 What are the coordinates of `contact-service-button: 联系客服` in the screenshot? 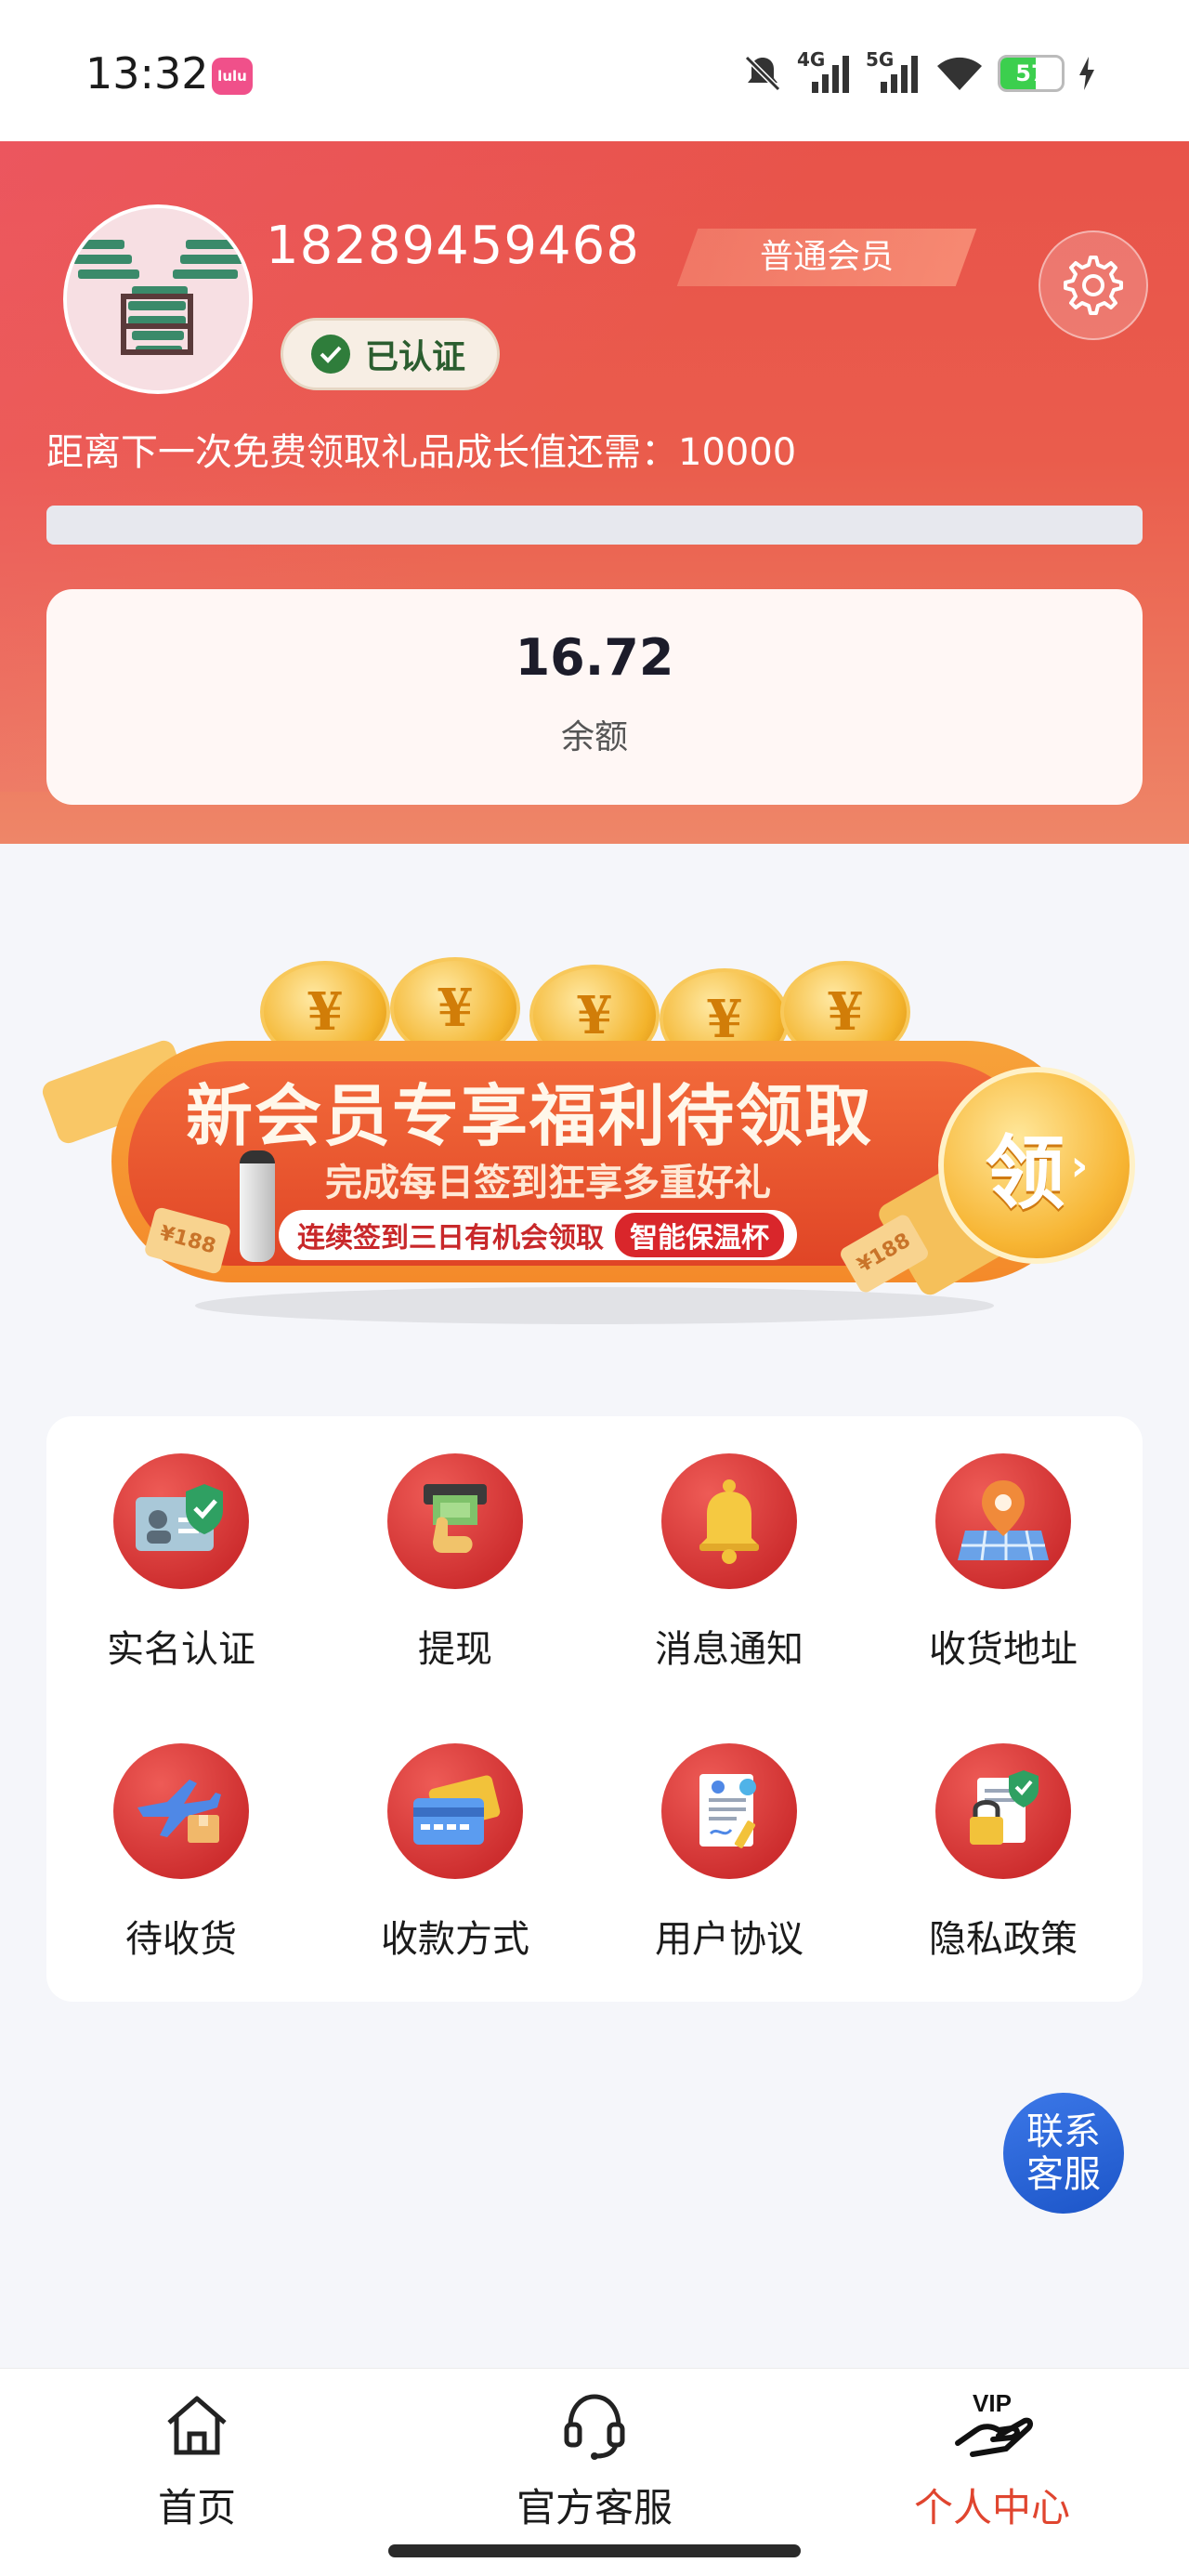 It's located at (1063, 2153).